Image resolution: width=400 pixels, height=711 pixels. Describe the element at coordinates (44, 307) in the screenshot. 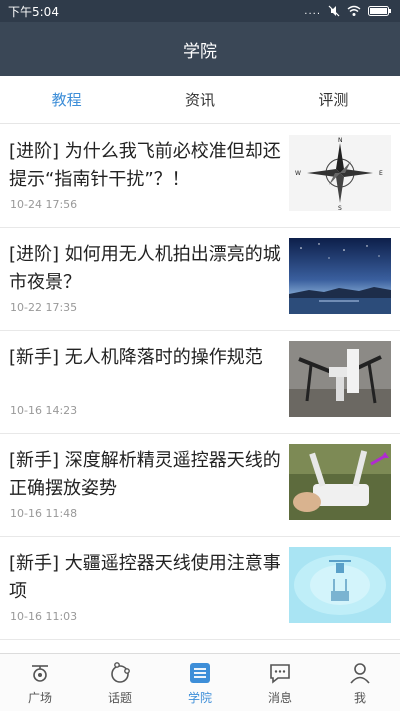

I see `article-time: 10-22 17:35` at that location.